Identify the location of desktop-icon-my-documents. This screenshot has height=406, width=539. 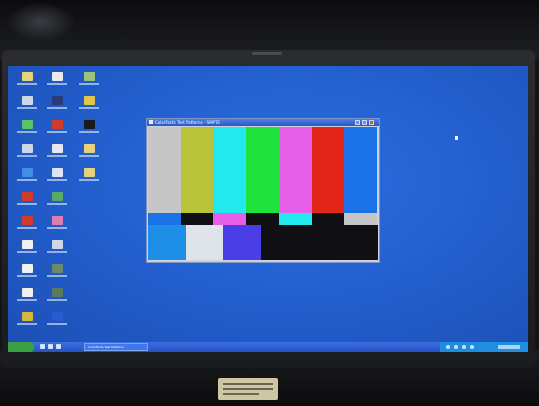
(27, 81).